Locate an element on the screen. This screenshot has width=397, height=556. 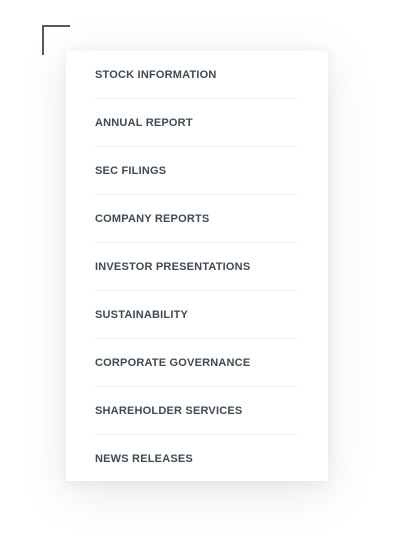
menu-item-shareholder-services: SHAREHOLDER SERVICES is located at coordinates (197, 411).